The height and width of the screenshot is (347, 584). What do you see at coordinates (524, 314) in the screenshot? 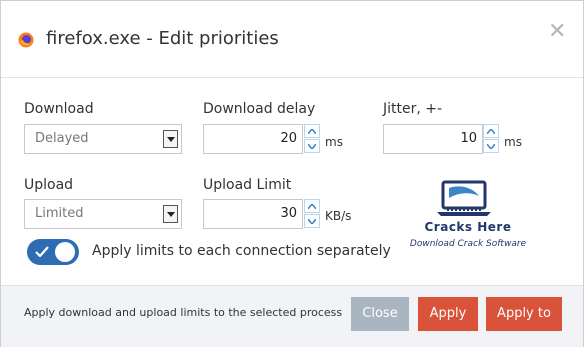
I see `apply-to-button: Apply to` at bounding box center [524, 314].